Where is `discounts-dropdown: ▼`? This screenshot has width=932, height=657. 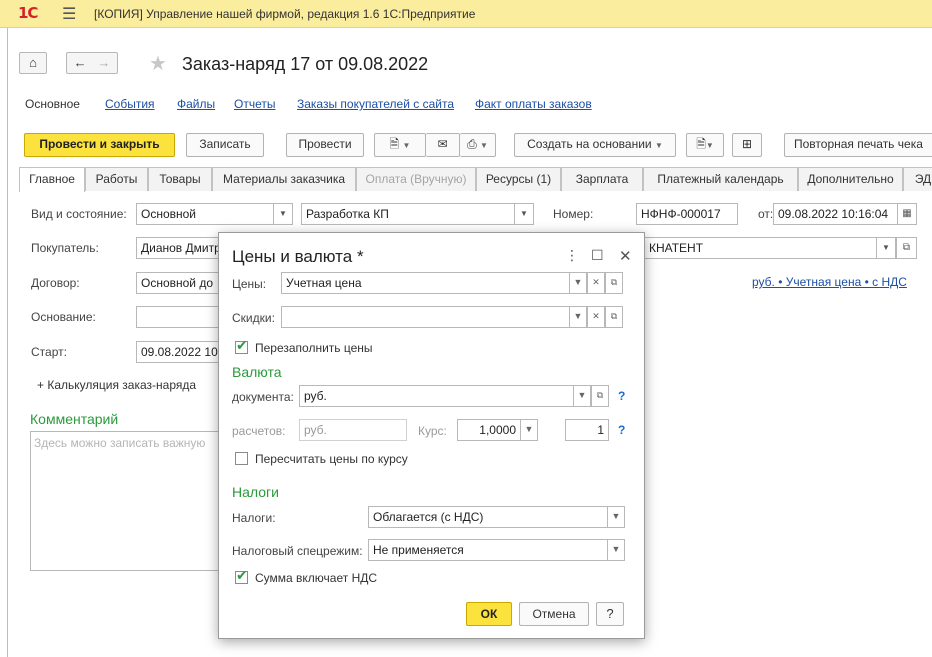 discounts-dropdown: ▼ is located at coordinates (578, 317).